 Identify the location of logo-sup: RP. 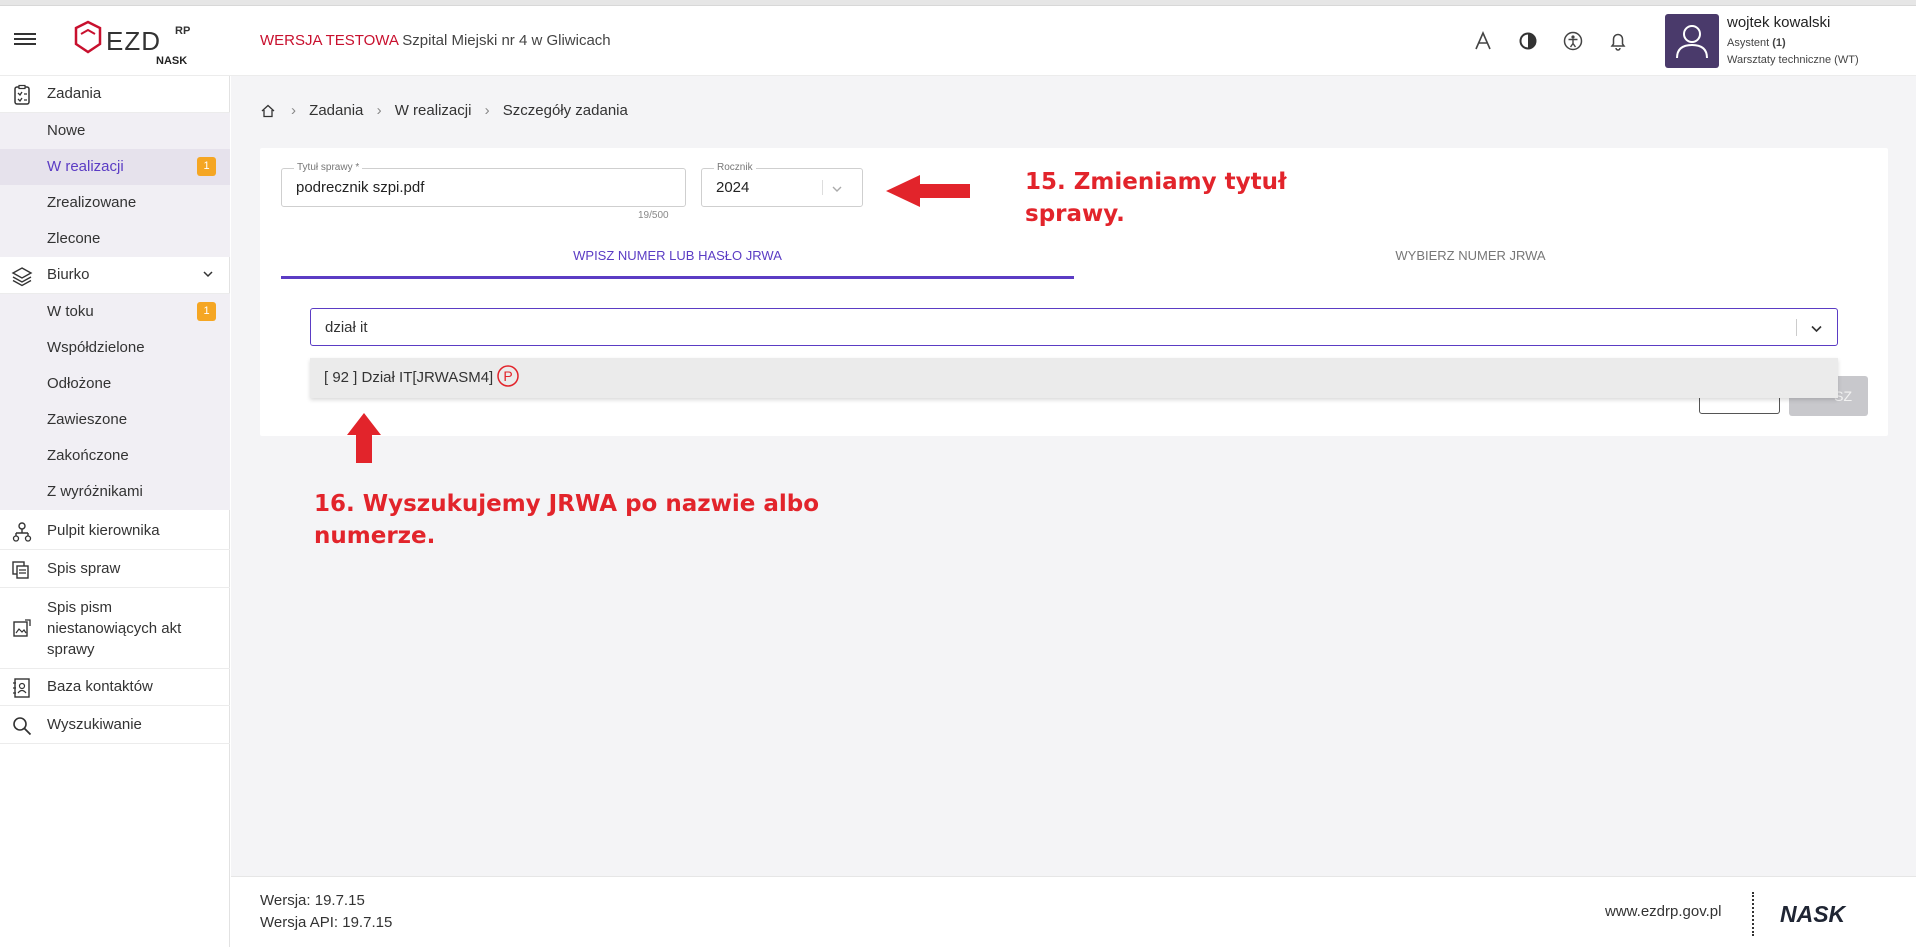
(182, 31).